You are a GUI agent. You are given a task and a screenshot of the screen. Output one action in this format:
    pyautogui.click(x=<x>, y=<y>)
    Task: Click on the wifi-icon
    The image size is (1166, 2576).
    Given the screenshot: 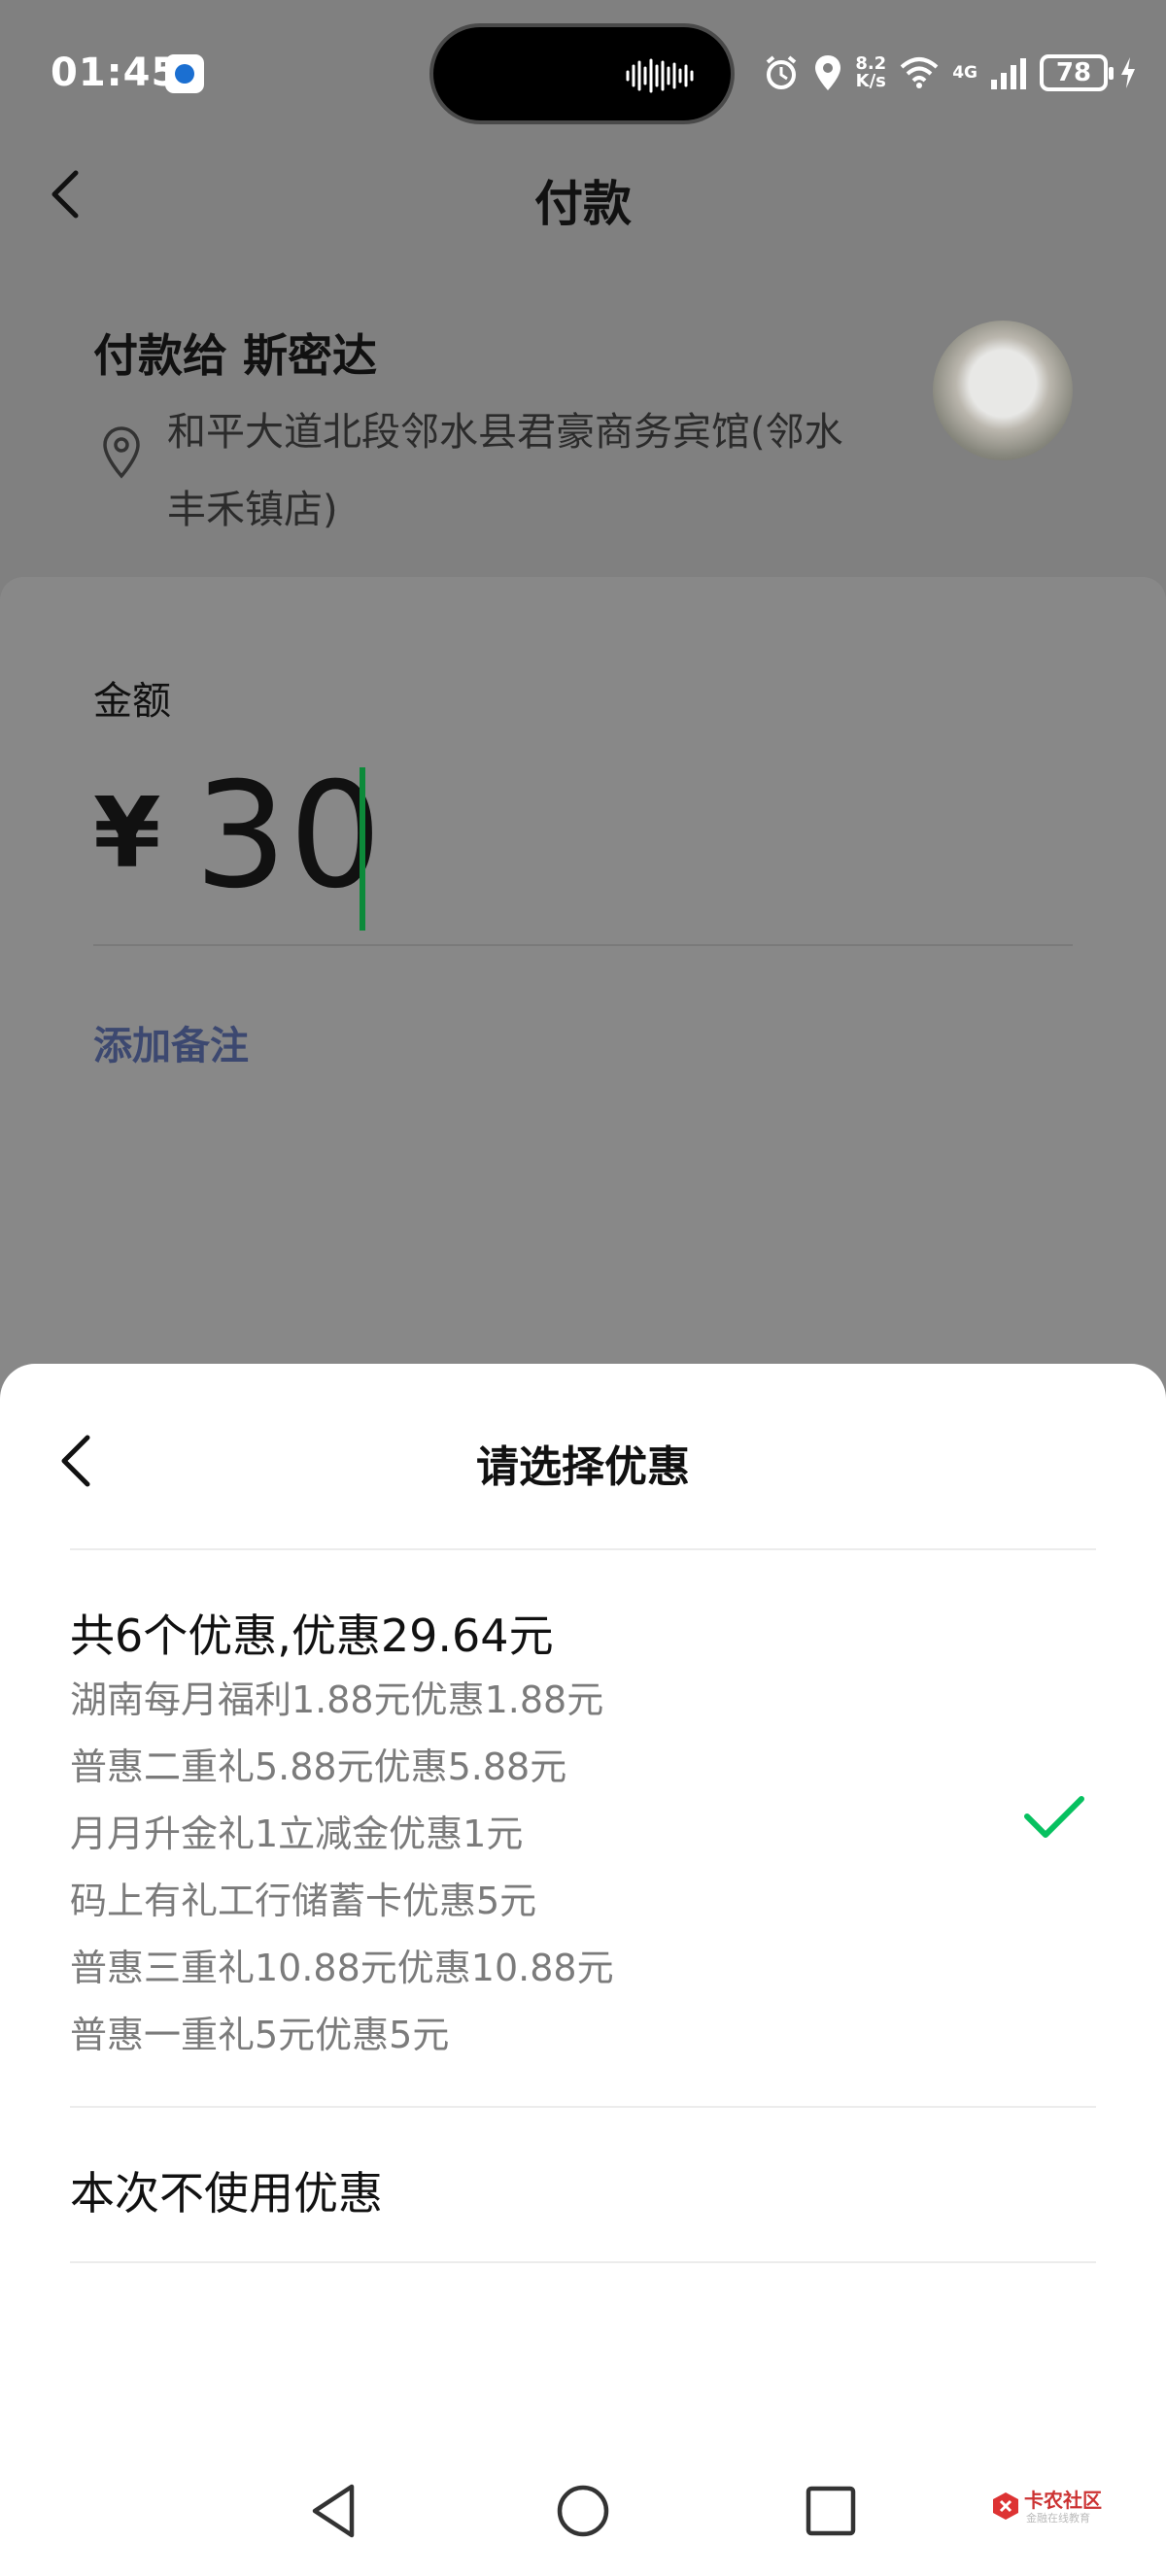 What is the action you would take?
    pyautogui.click(x=919, y=72)
    